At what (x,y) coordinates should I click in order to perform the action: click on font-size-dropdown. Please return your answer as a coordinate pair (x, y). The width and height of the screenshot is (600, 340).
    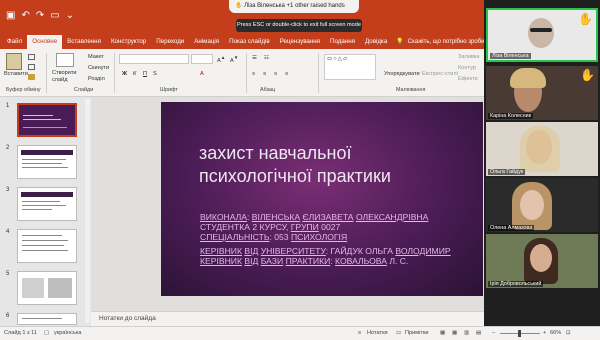
    Looking at the image, I should click on (202, 59).